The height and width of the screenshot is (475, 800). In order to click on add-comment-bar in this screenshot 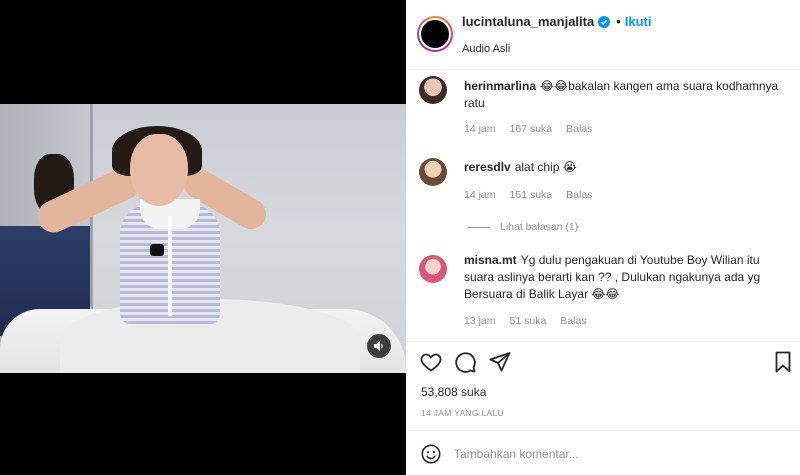, I will do `click(603, 452)`.